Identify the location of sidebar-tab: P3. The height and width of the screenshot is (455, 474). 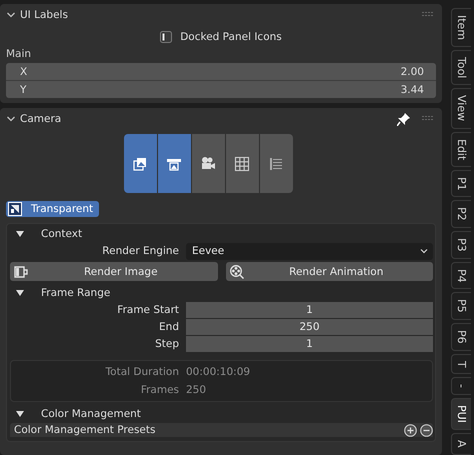
(461, 245).